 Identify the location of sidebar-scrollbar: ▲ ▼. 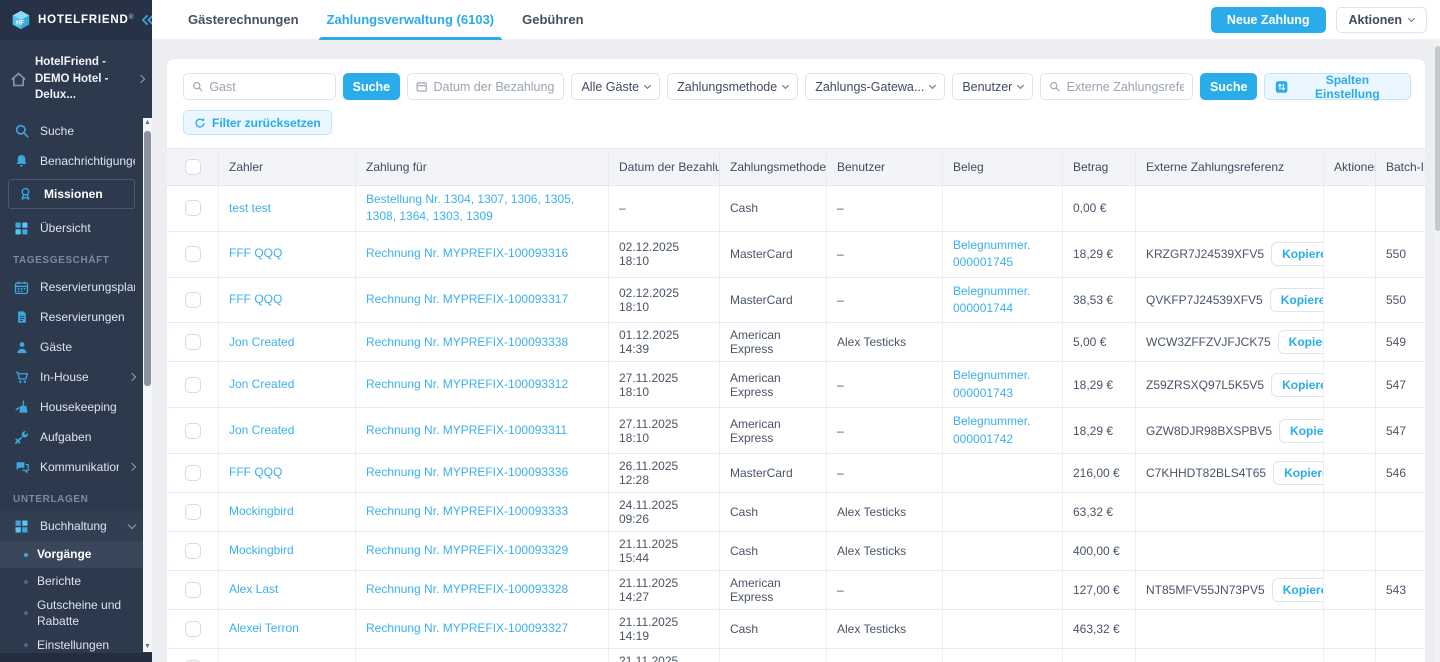
(147, 385).